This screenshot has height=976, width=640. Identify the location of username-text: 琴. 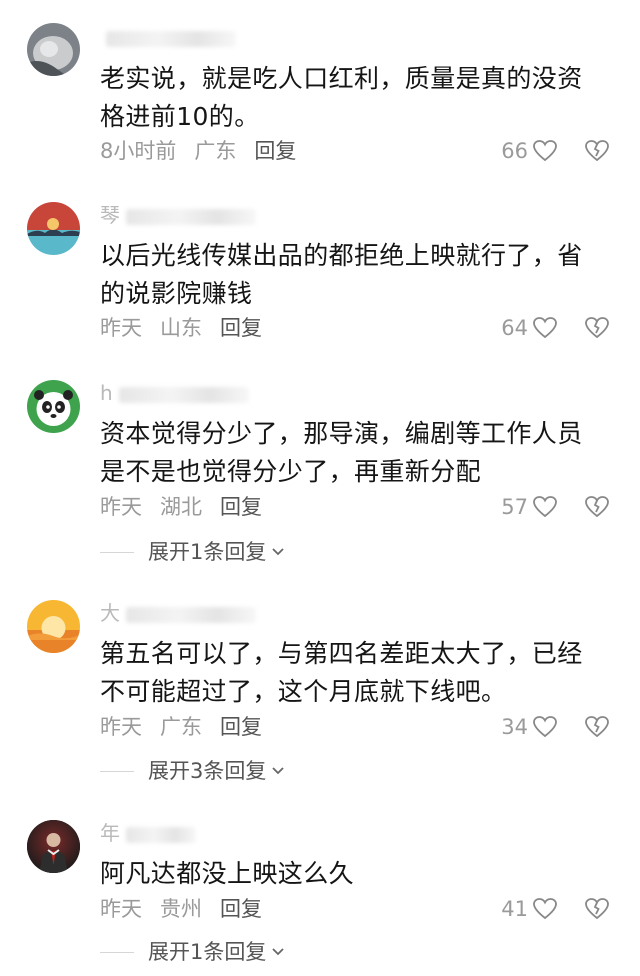
(110, 215).